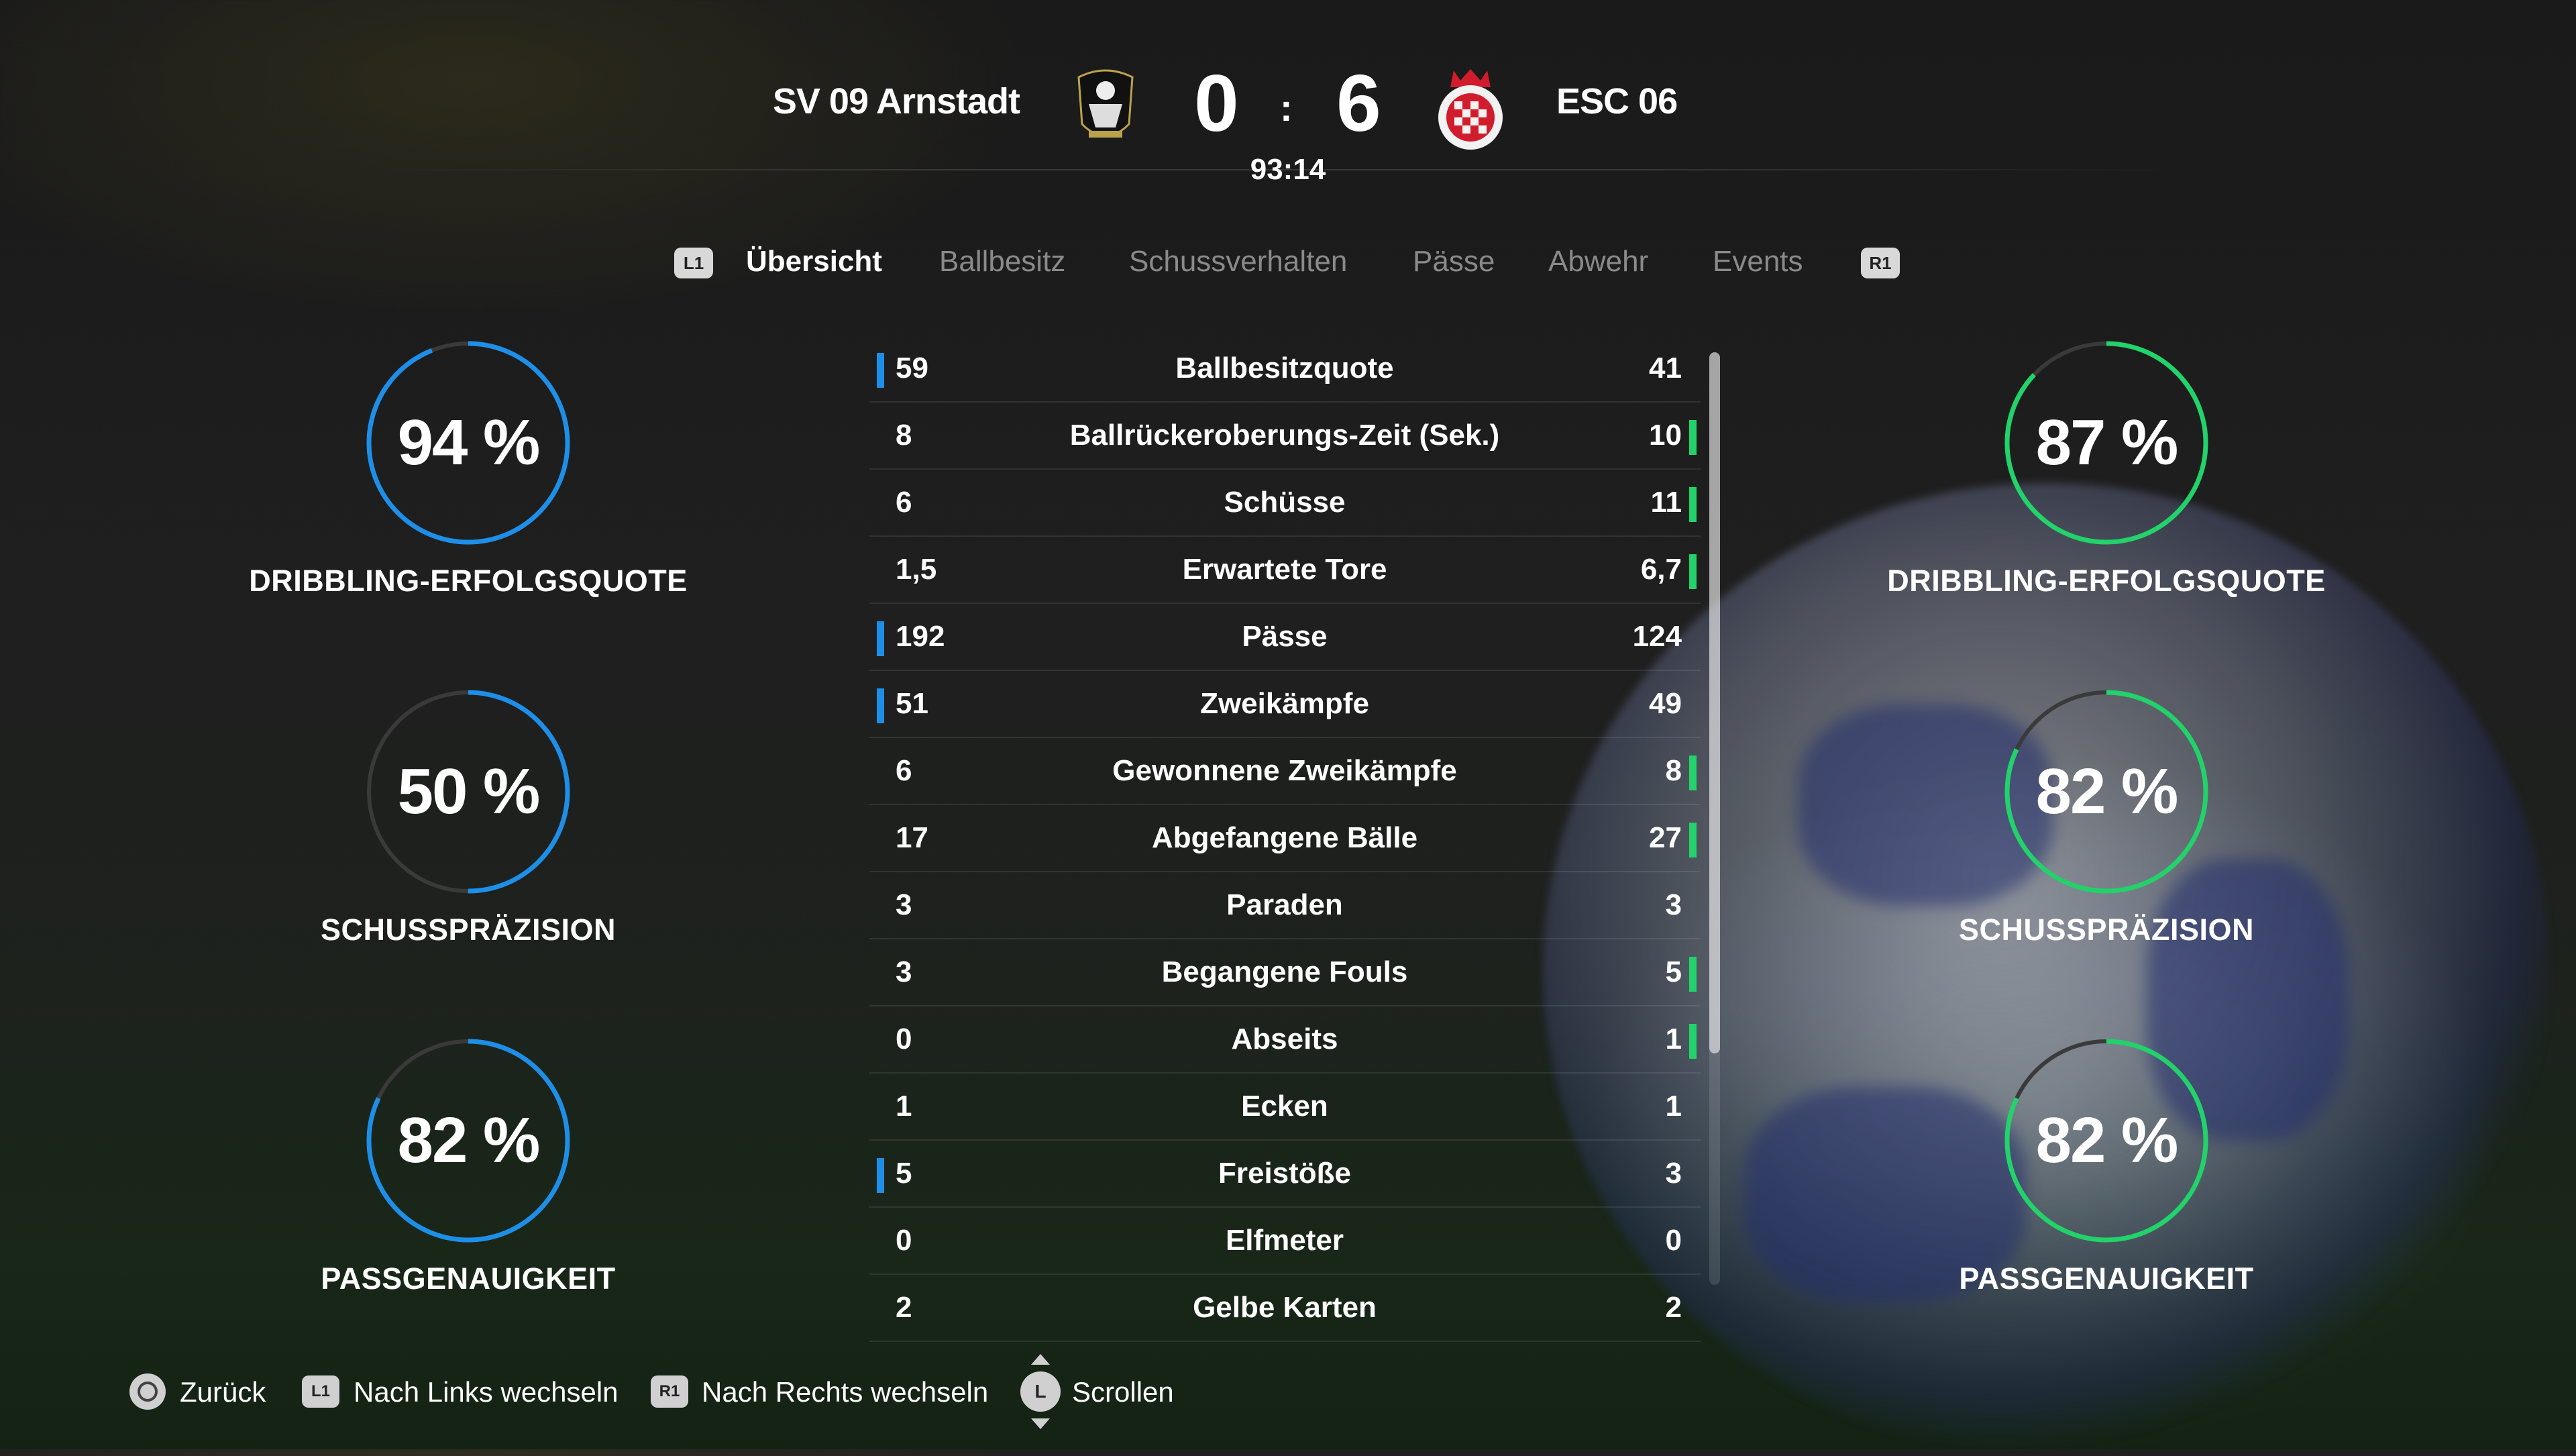 Image resolution: width=2576 pixels, height=1456 pixels. What do you see at coordinates (1758, 261) in the screenshot?
I see `tab-events: Events` at bounding box center [1758, 261].